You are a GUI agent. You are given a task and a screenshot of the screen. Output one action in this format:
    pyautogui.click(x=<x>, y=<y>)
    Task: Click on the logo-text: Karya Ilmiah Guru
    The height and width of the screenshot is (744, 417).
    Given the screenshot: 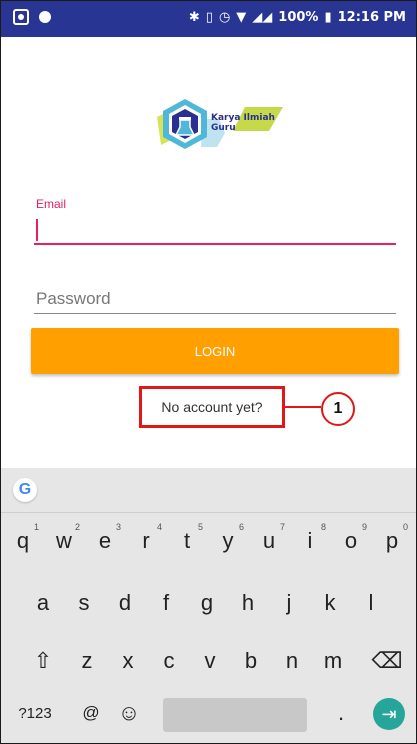 What is the action you would take?
    pyautogui.click(x=243, y=123)
    